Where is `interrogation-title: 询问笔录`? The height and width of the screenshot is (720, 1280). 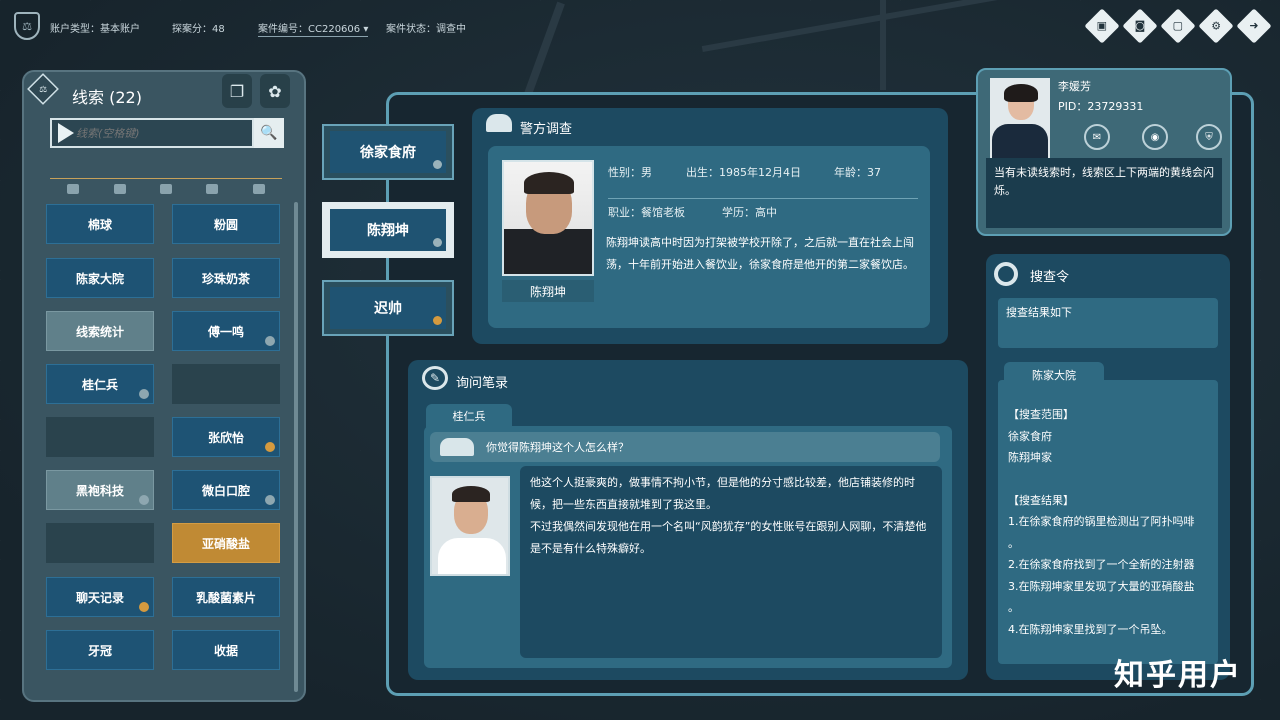 interrogation-title: 询问笔录 is located at coordinates (482, 383).